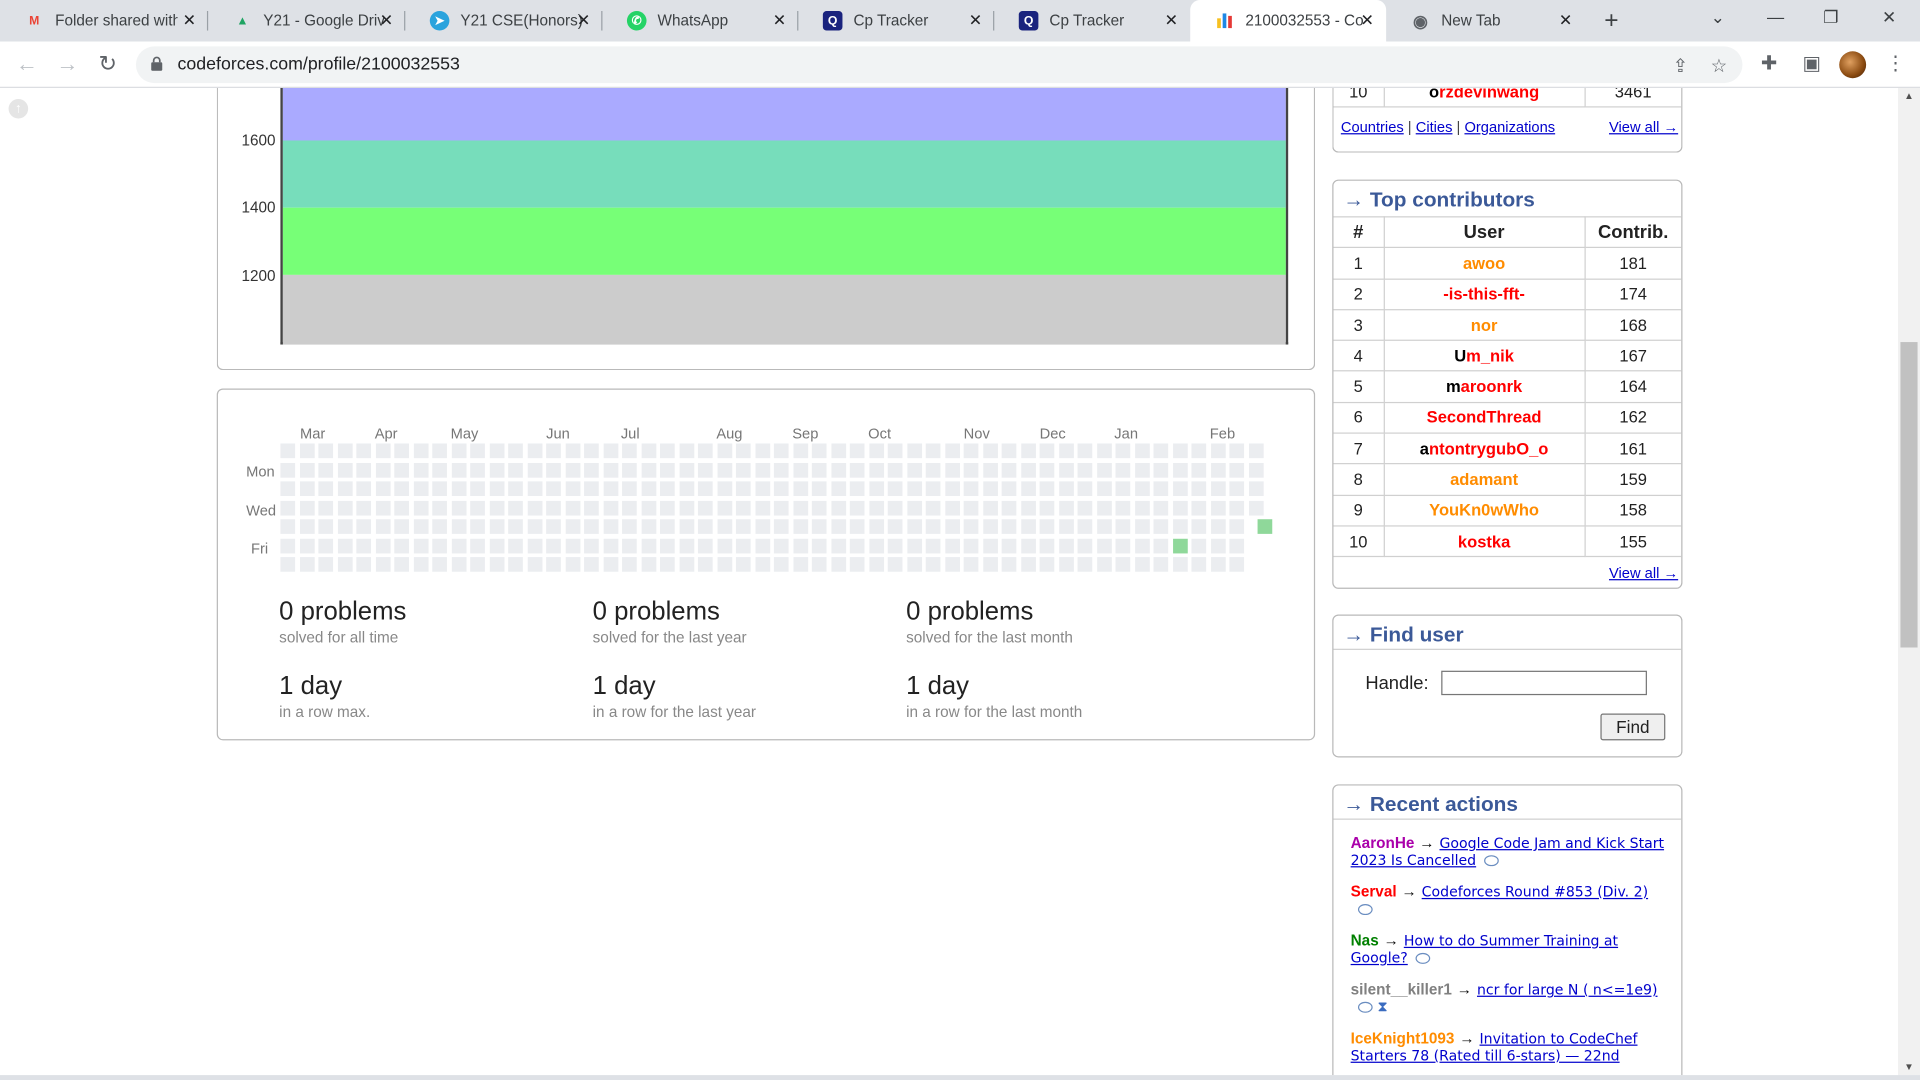 This screenshot has width=1920, height=1080. Describe the element at coordinates (1484, 263) in the screenshot. I see `user-link: awoo` at that location.